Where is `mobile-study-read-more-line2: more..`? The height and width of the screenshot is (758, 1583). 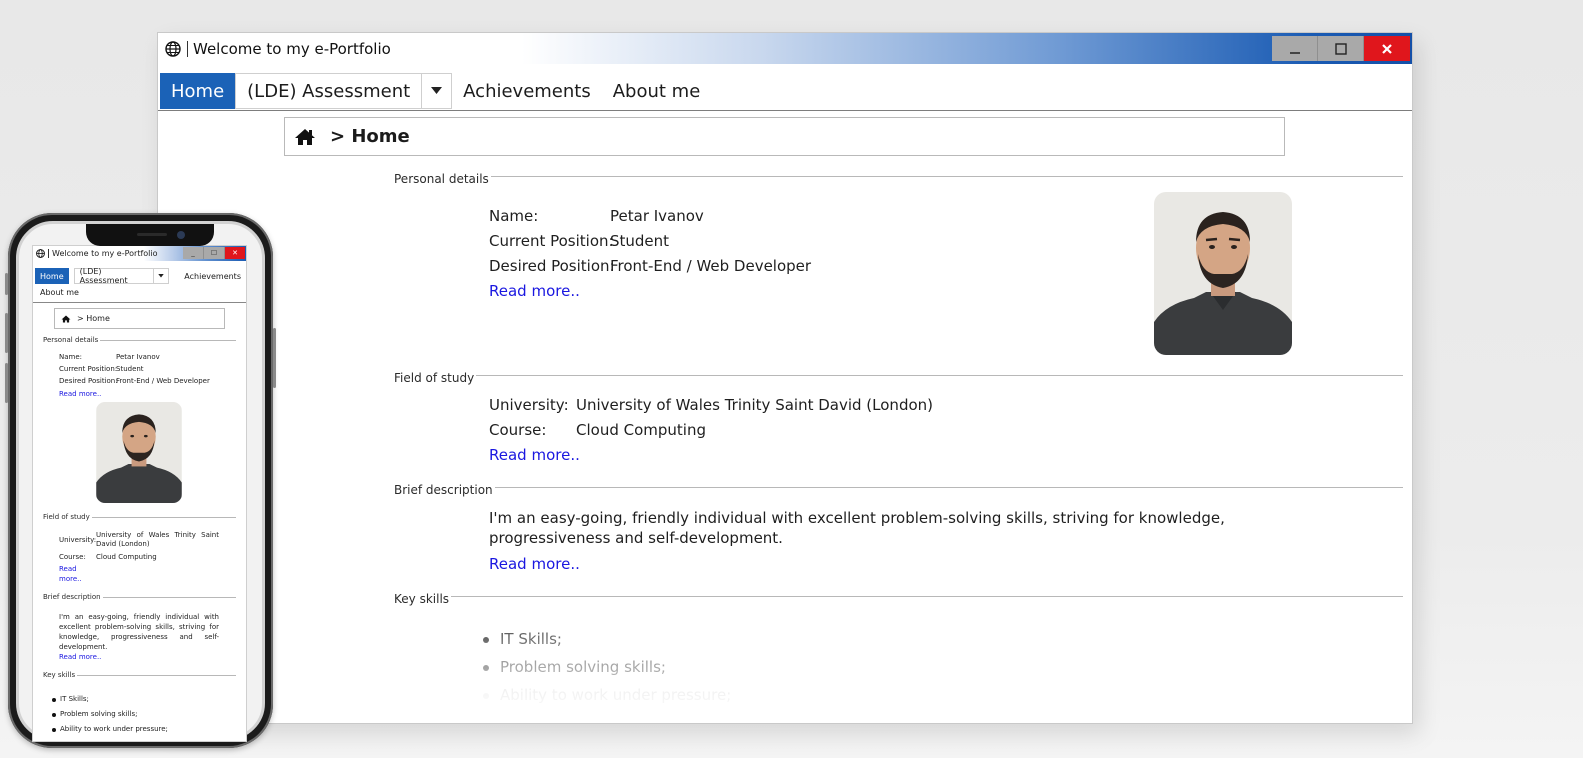
mobile-study-read-more-line2: more.. is located at coordinates (70, 579).